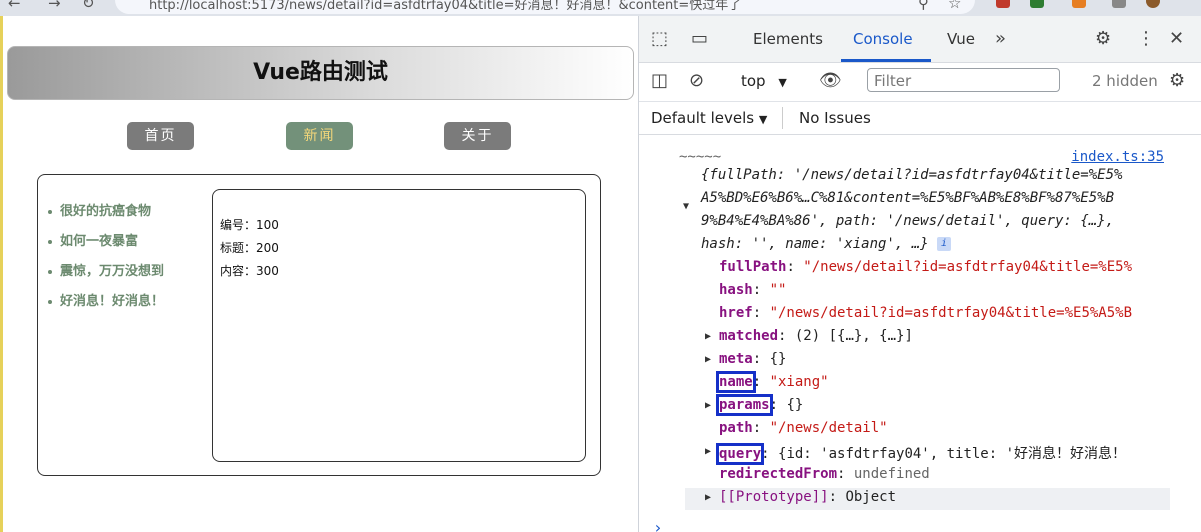  Describe the element at coordinates (920, 39) in the screenshot. I see `devtools-tabbar: ⬚ ▭ Elements Console Vue » ⚙ ⋮ ✕` at that location.